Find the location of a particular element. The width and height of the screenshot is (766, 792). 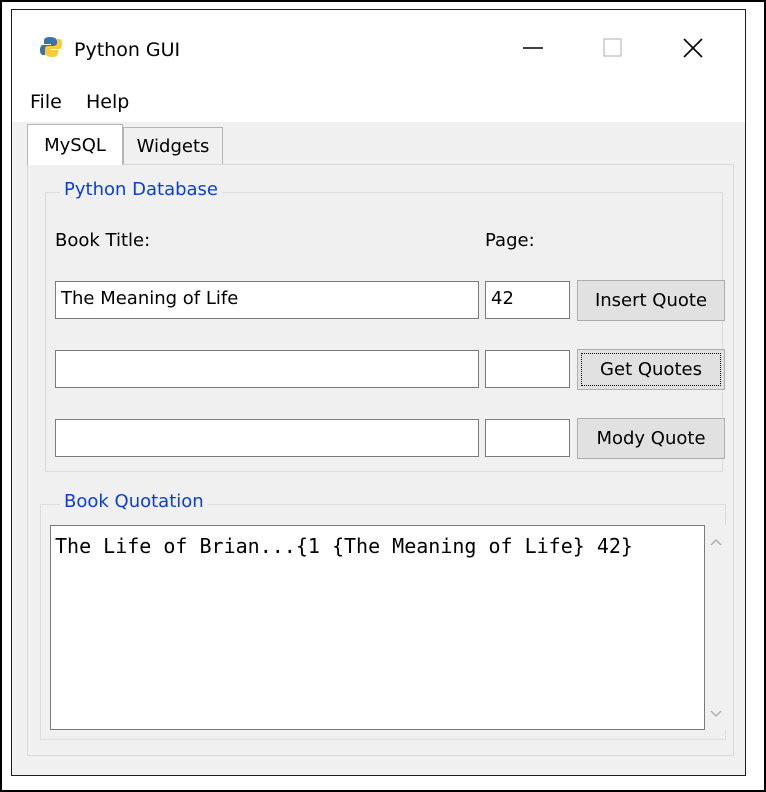

close-icon is located at coordinates (693, 48).